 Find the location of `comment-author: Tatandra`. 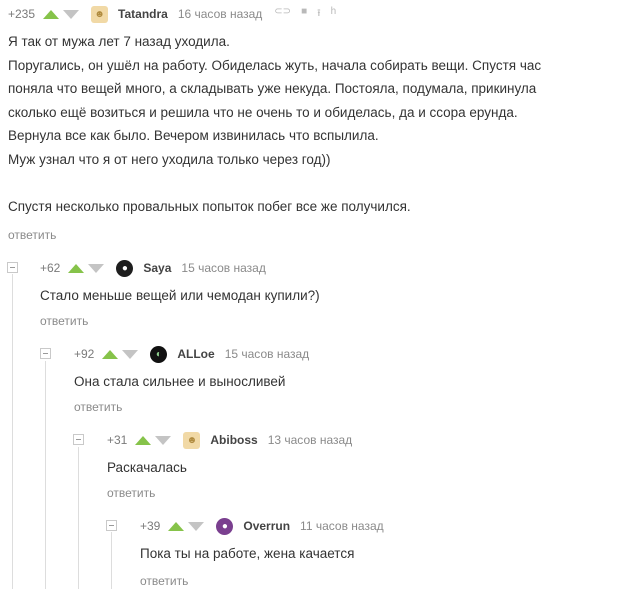

comment-author: Tatandra is located at coordinates (143, 14).